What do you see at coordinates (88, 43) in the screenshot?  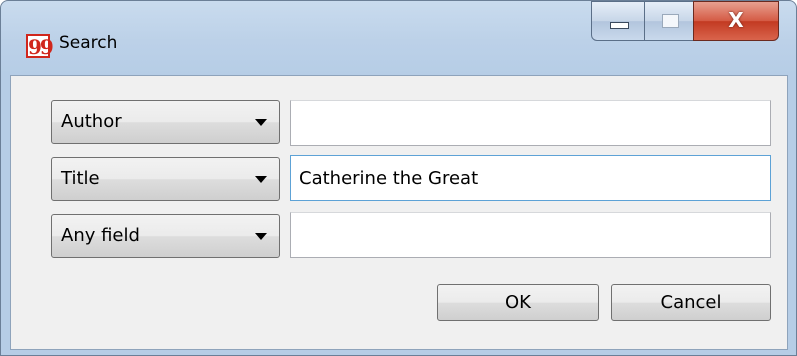 I see `window-title: Search` at bounding box center [88, 43].